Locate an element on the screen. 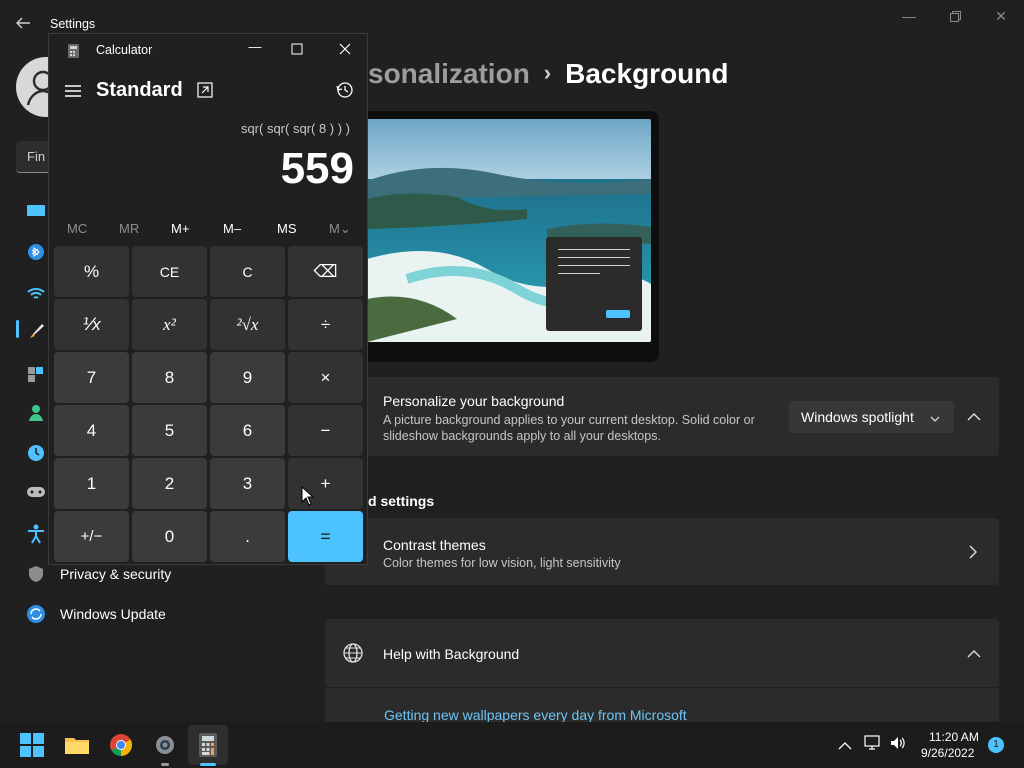 This screenshot has height=768, width=1024. sidebar-label: Privacy & security is located at coordinates (116, 574).